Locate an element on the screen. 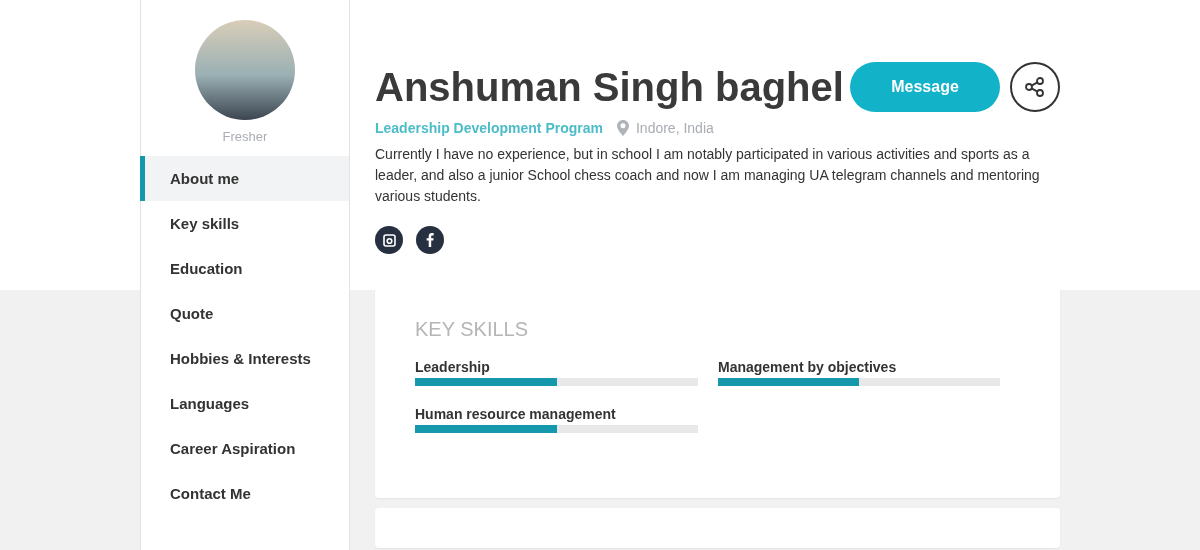  share-icon is located at coordinates (1035, 87).